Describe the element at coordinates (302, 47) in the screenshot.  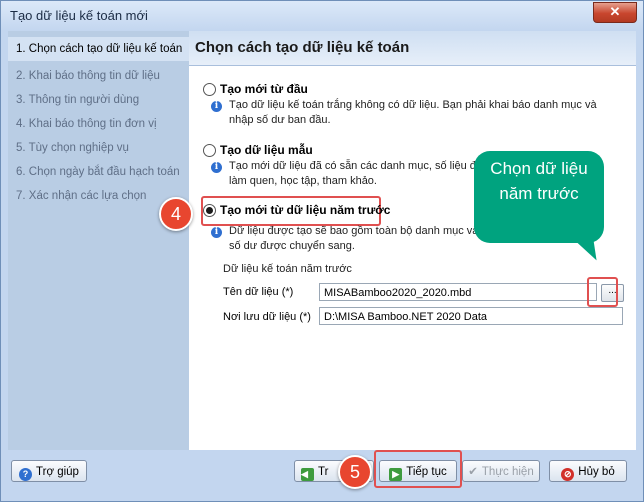
I see `page-title: Chọn cách tạo dữ liệu kế toán` at that location.